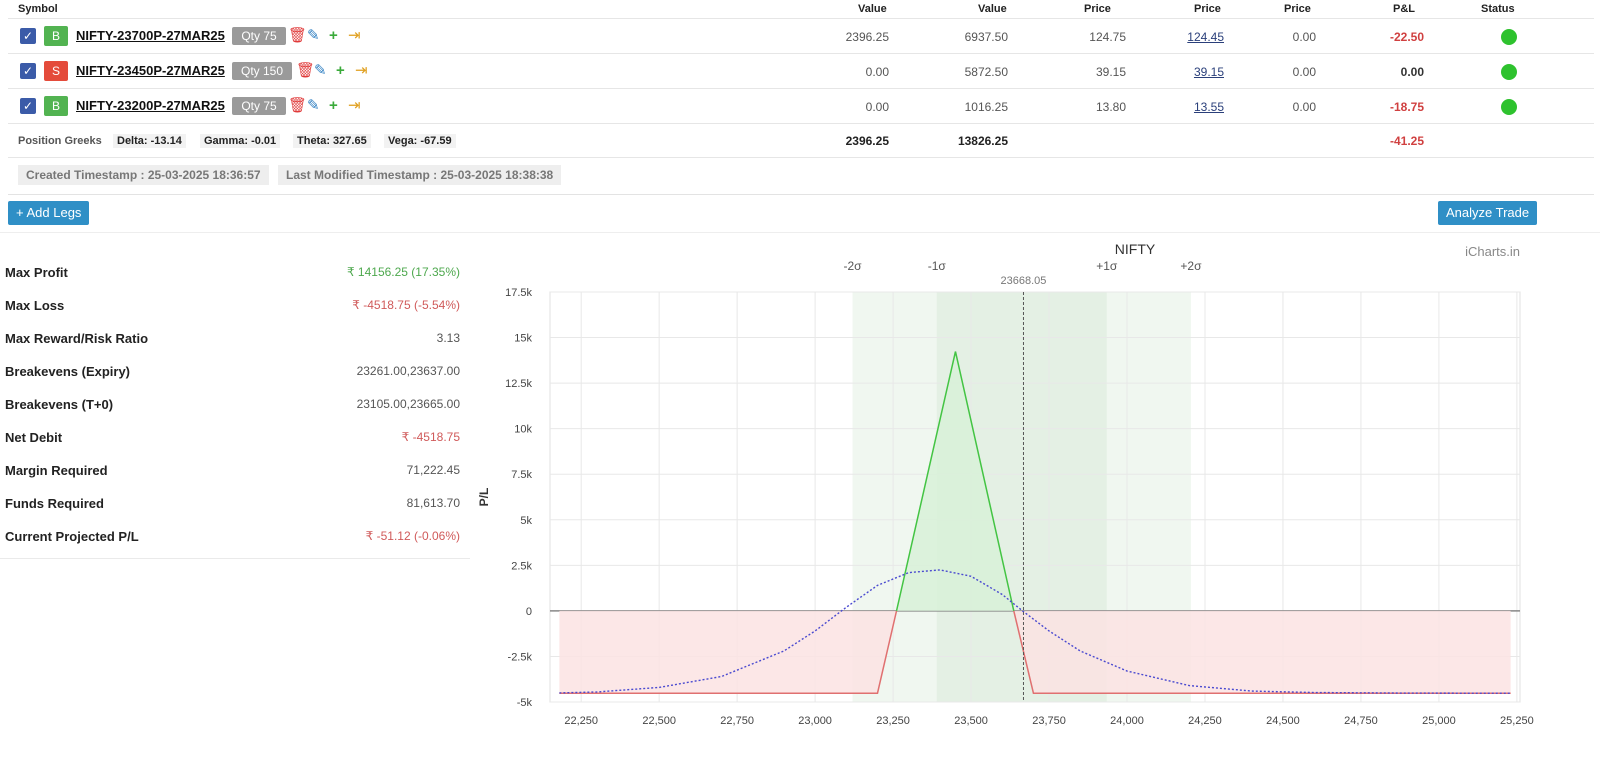 The width and height of the screenshot is (1600, 758). Describe the element at coordinates (56, 71) in the screenshot. I see `sell-badge: S` at that location.